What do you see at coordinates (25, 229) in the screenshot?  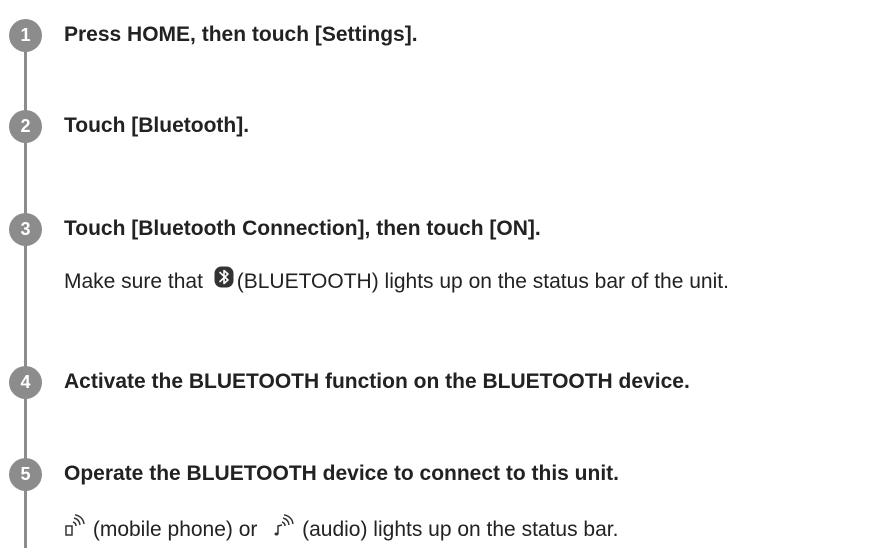 I see `step-number-badge: 3` at bounding box center [25, 229].